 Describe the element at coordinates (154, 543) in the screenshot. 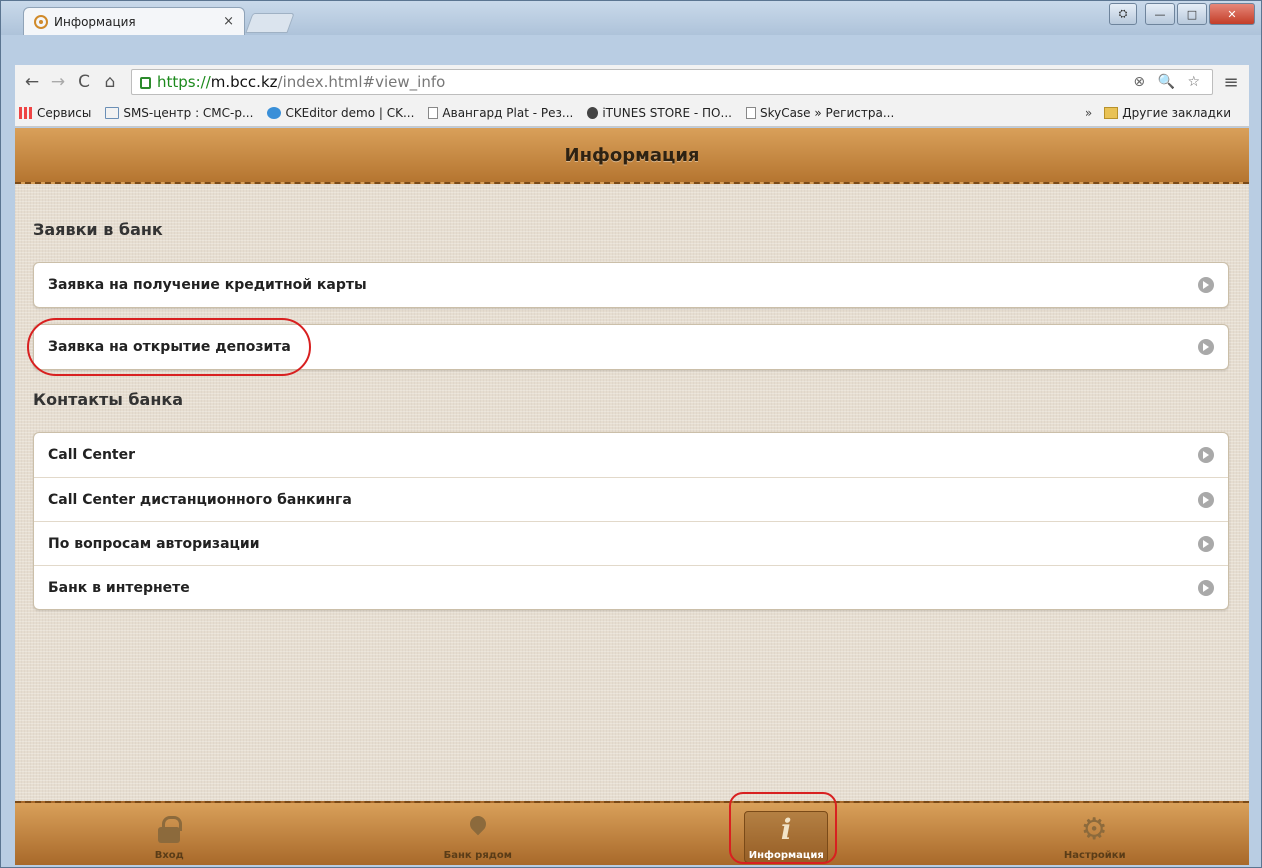

I see `list-item-label: По вопросам авторизации` at that location.